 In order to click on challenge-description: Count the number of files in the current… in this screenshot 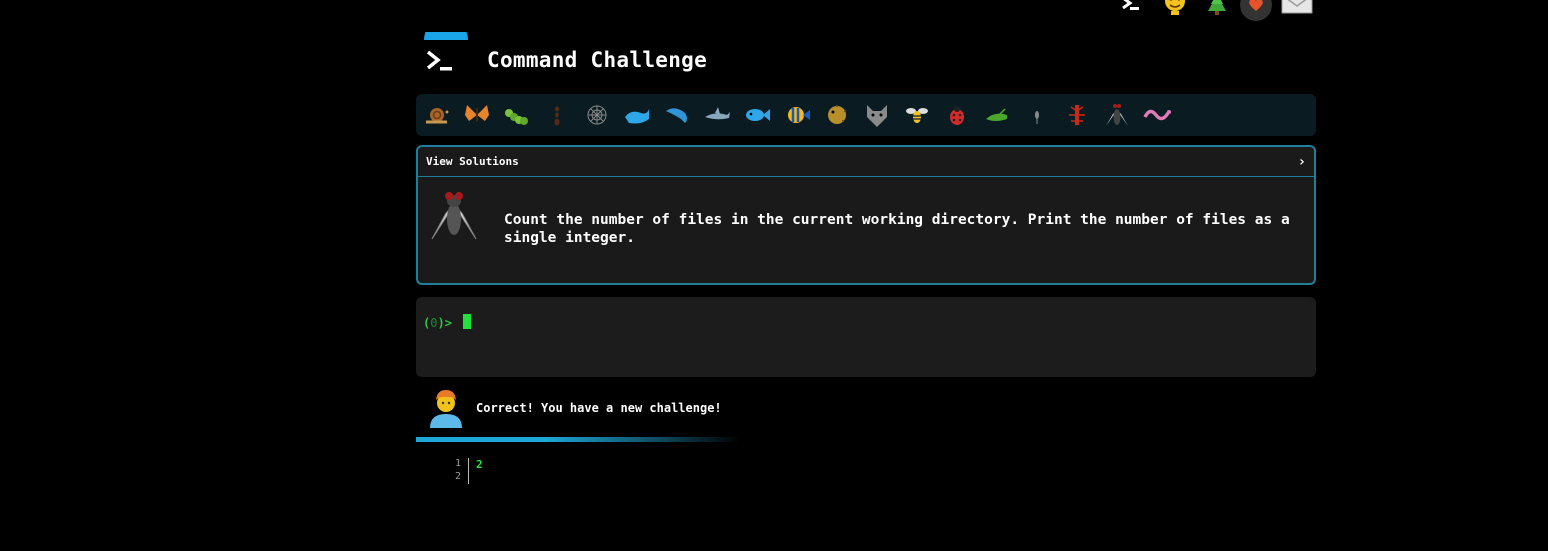, I will do `click(897, 229)`.